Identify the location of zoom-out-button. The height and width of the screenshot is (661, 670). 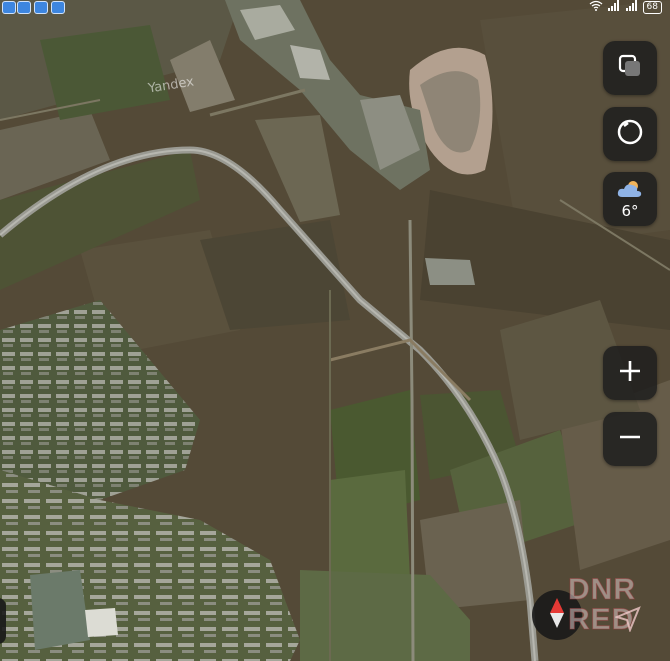
(630, 439).